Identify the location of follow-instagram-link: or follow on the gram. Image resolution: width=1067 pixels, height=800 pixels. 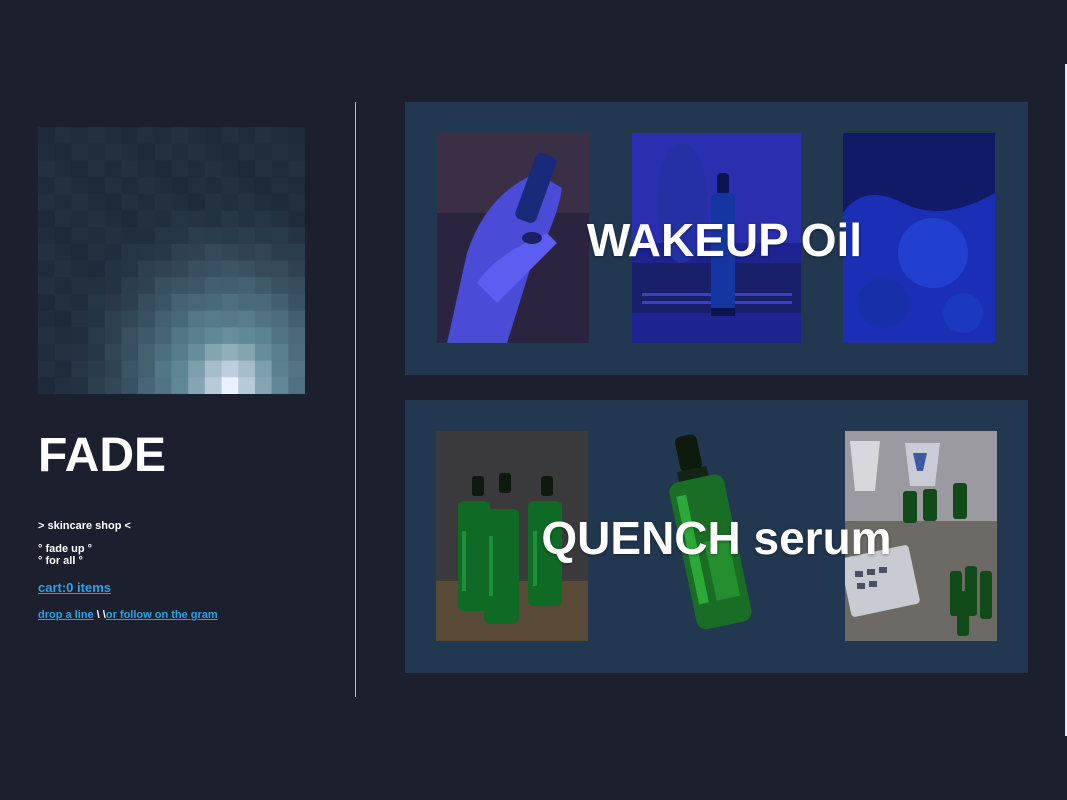
(162, 615).